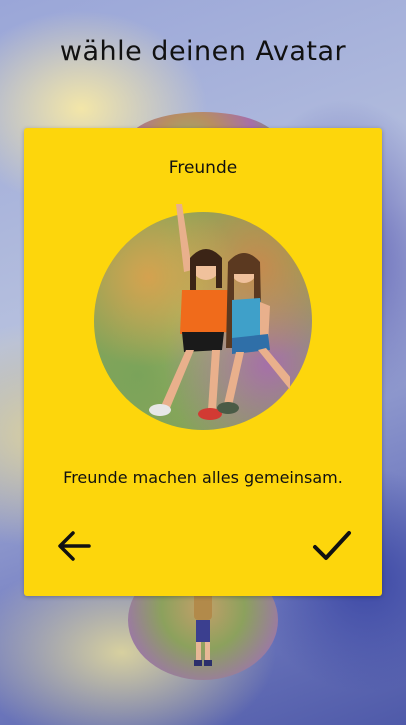 The height and width of the screenshot is (725, 406). Describe the element at coordinates (219, 312) in the screenshot. I see `friends-illustration` at that location.